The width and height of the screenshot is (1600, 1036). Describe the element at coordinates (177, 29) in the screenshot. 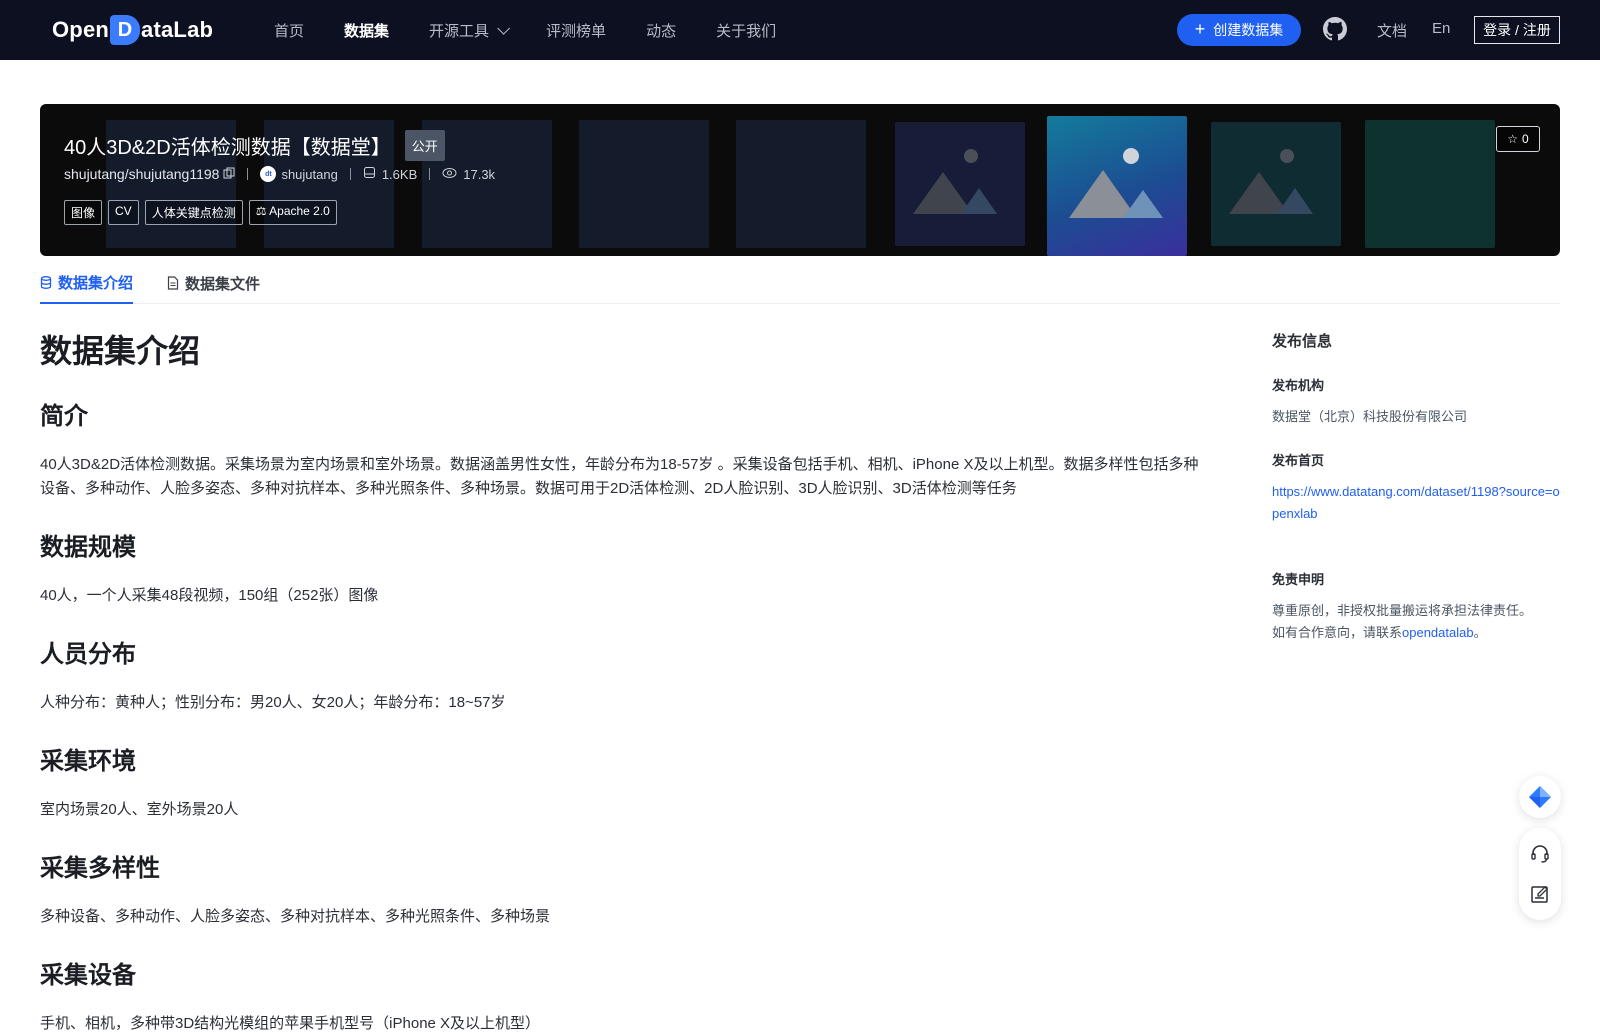

I see `logo-text-atalab: ataLab` at that location.